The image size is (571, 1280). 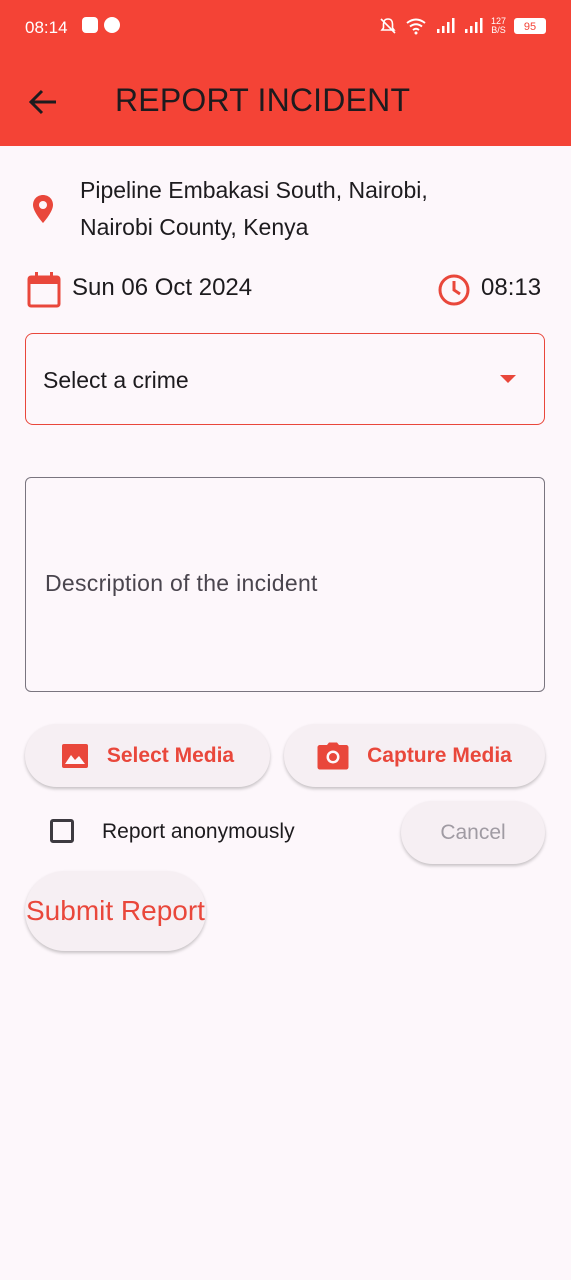 I want to click on bag-icon, so click(x=90, y=25).